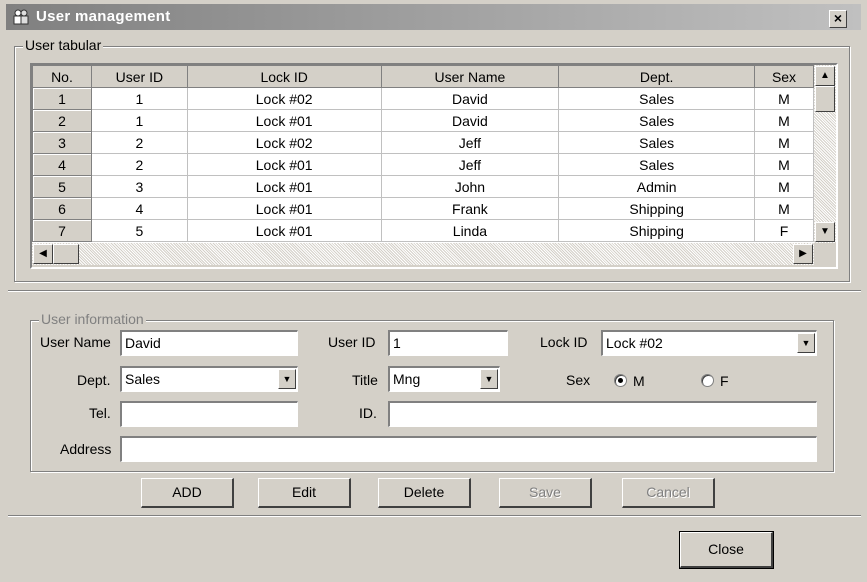  Describe the element at coordinates (470, 230) in the screenshot. I see `cell-user-name: Linda` at that location.